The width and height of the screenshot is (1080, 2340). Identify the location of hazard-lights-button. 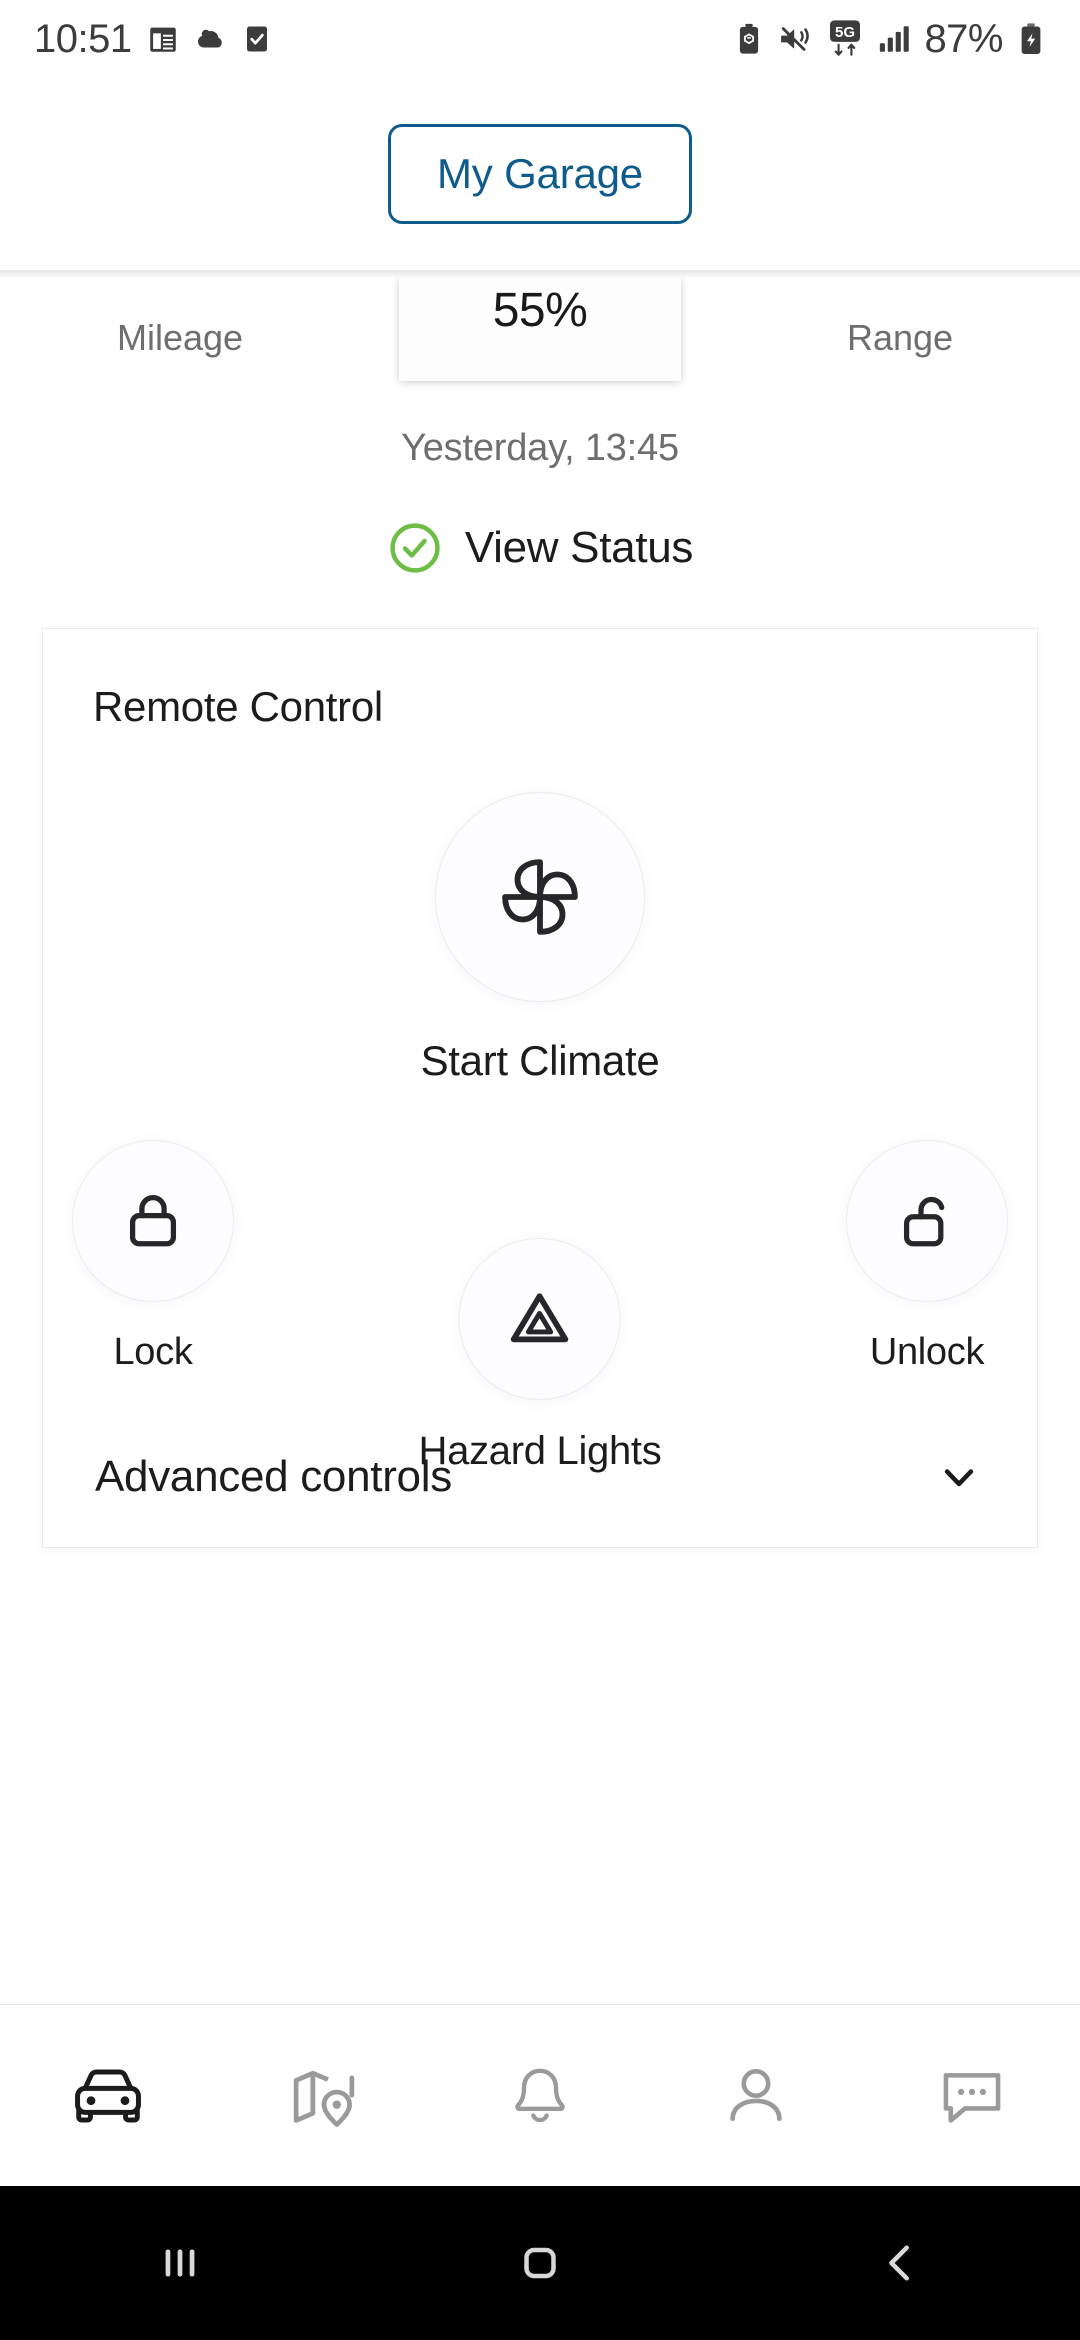
(540, 1319).